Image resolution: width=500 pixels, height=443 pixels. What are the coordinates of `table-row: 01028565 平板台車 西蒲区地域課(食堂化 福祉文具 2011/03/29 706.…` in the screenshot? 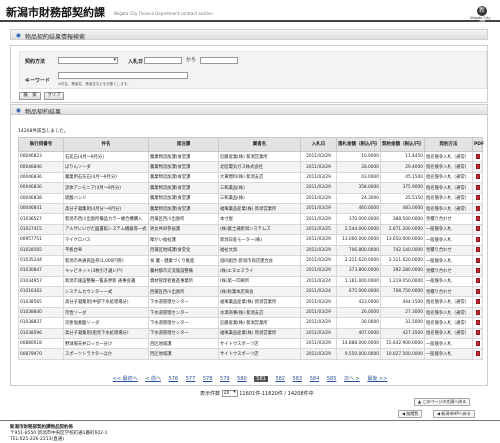 It's located at (250, 250).